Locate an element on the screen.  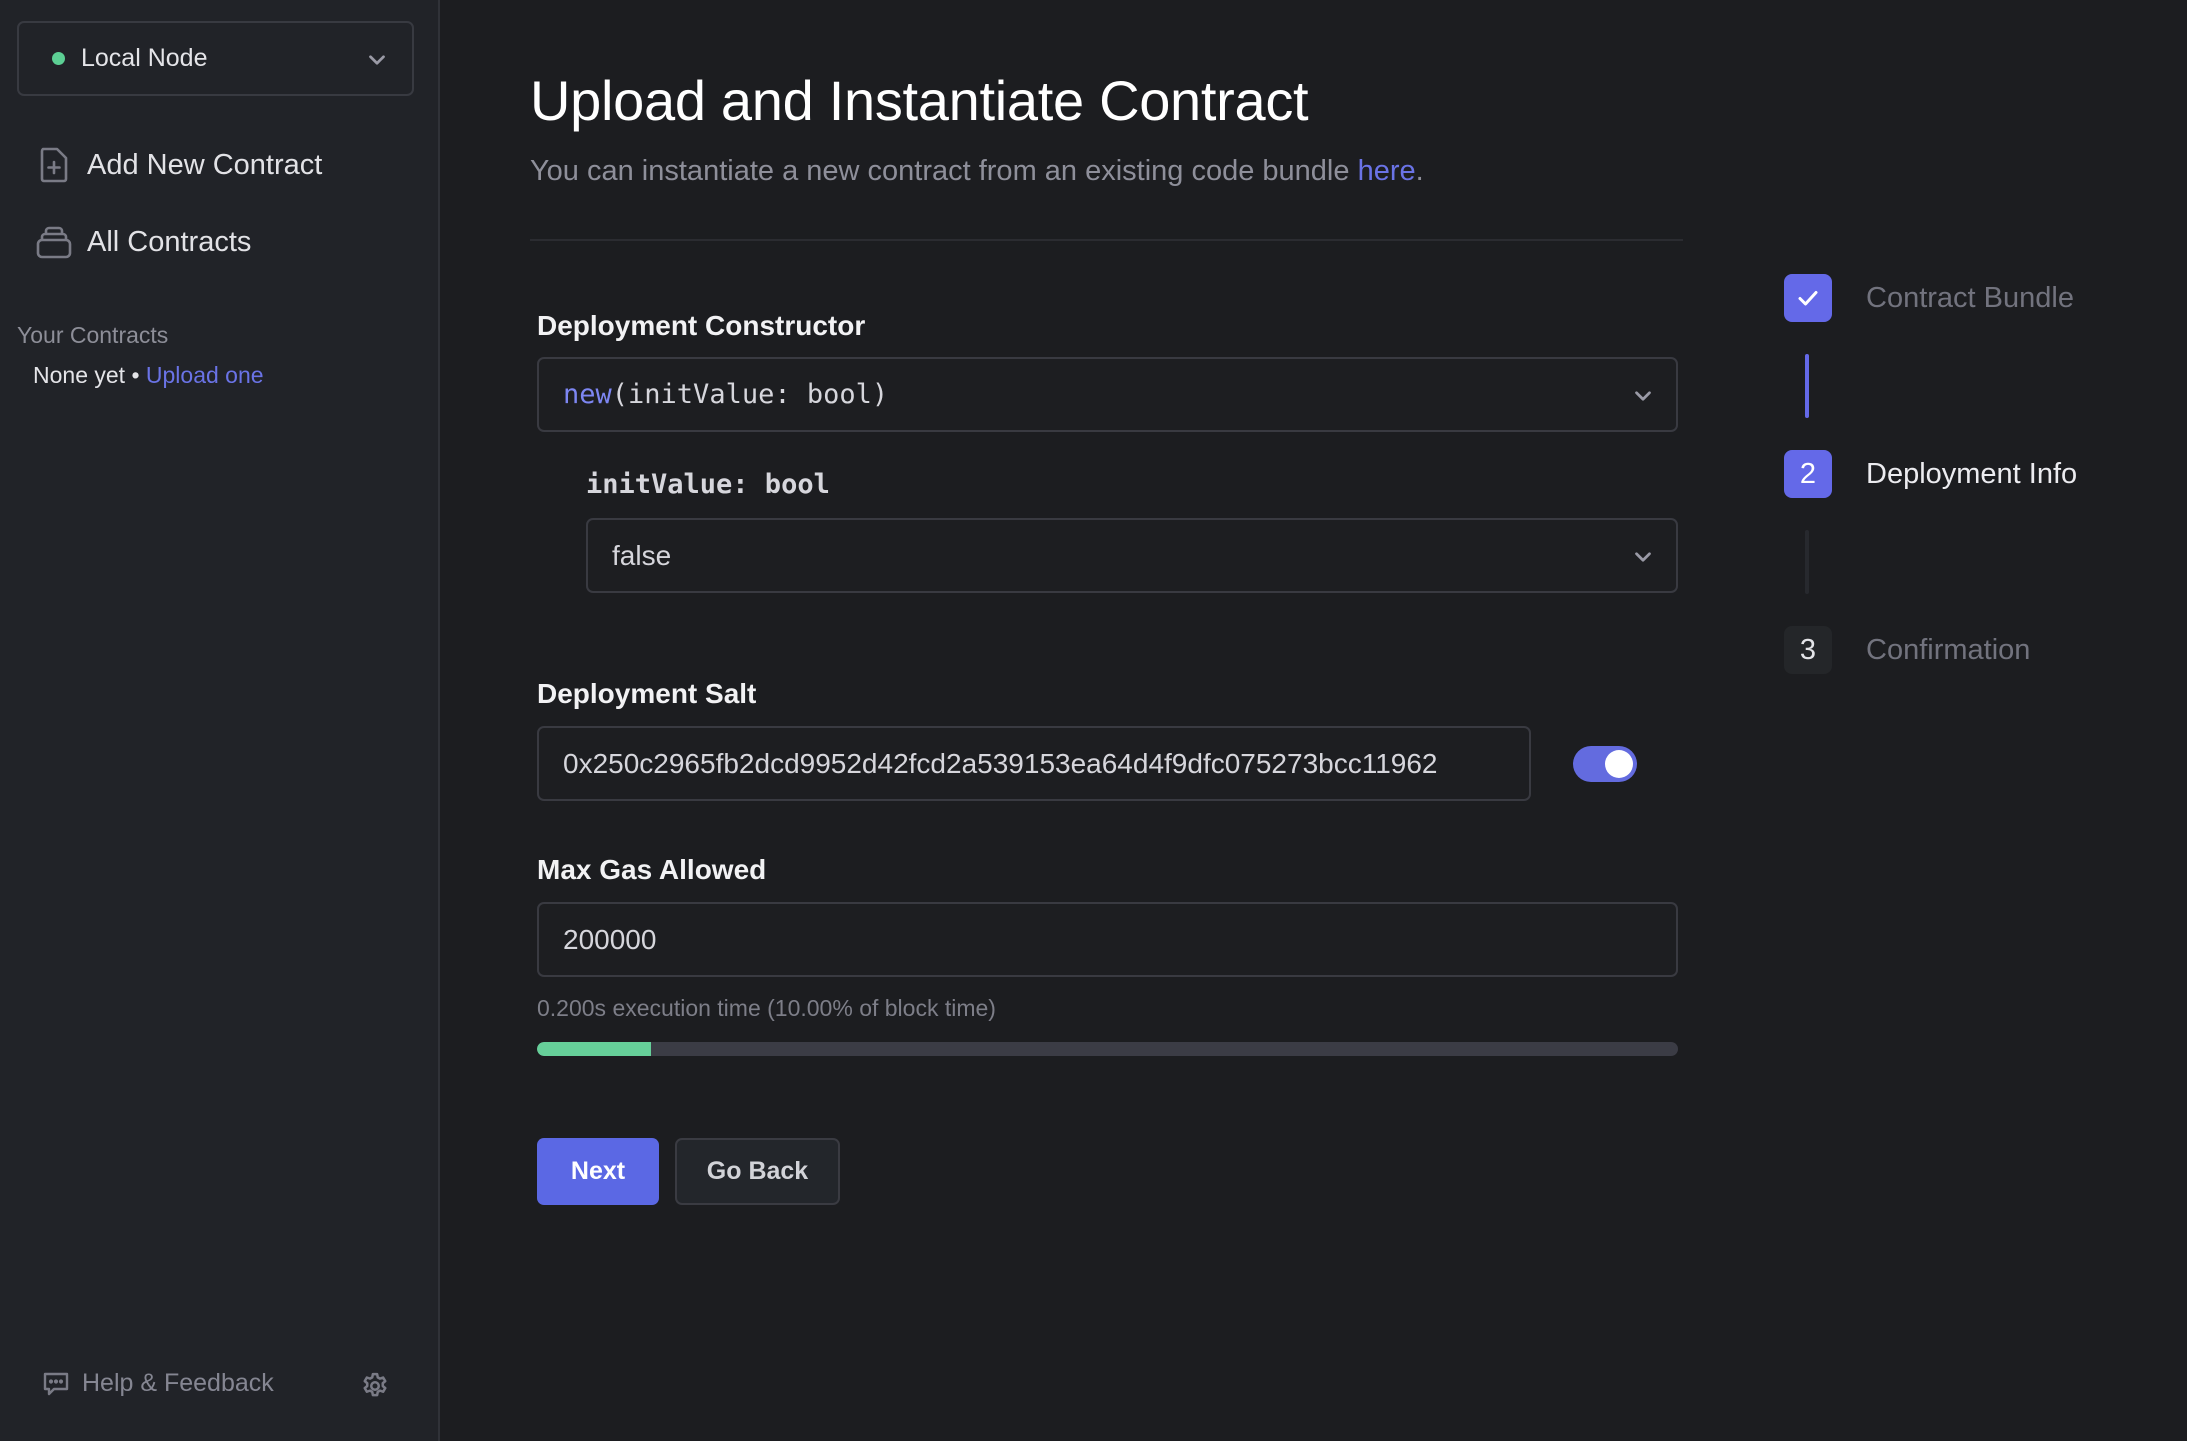
step-number: 2 is located at coordinates (1808, 474).